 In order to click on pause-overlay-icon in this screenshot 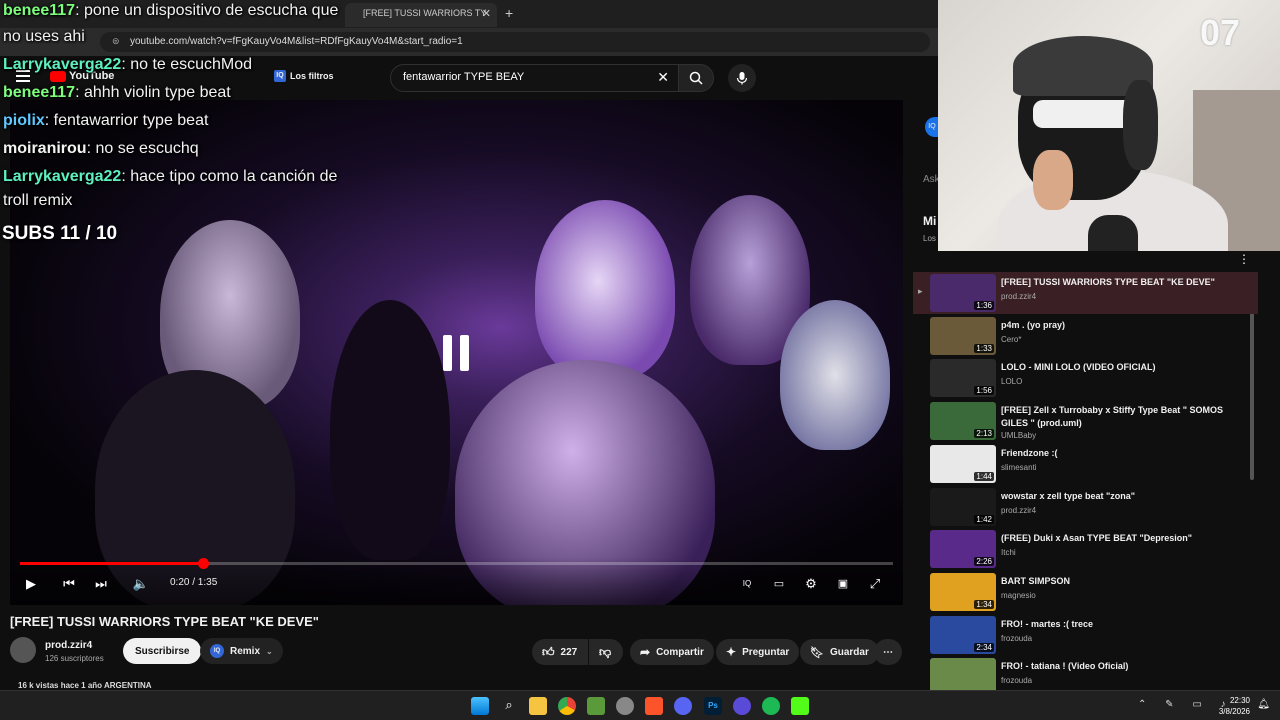, I will do `click(456, 353)`.